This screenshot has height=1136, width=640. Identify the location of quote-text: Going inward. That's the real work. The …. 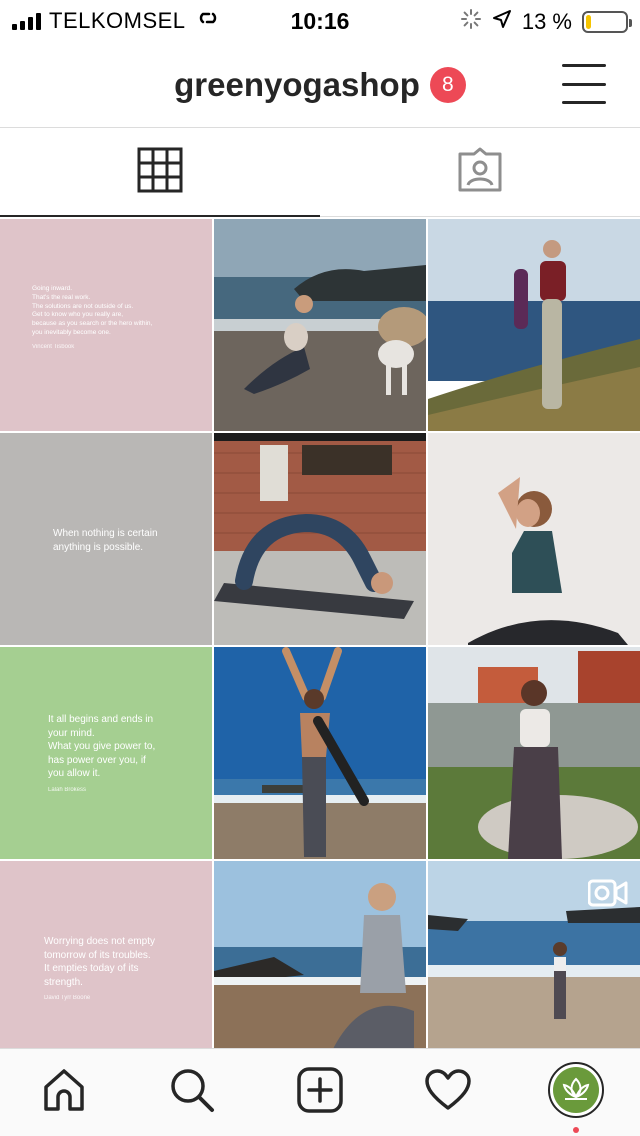
(92, 310).